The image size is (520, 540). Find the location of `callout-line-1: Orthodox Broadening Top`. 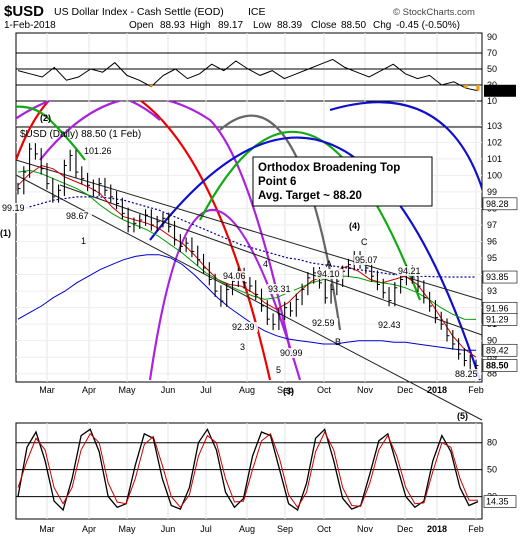

callout-line-1: Orthodox Broadening Top is located at coordinates (329, 168).